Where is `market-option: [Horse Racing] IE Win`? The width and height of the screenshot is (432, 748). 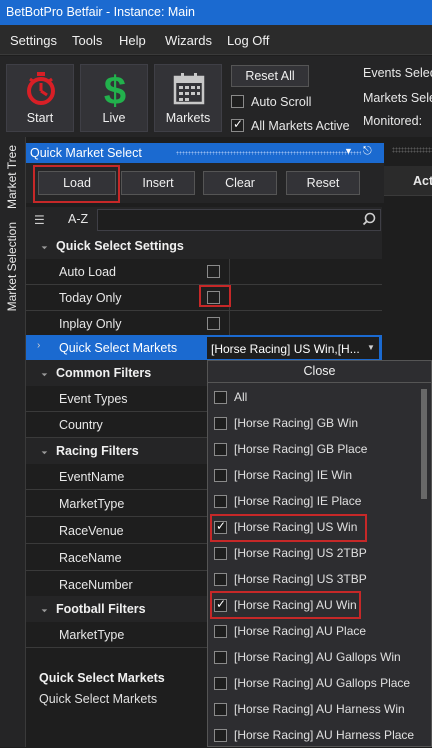
market-option: [Horse Racing] IE Win is located at coordinates (310, 475).